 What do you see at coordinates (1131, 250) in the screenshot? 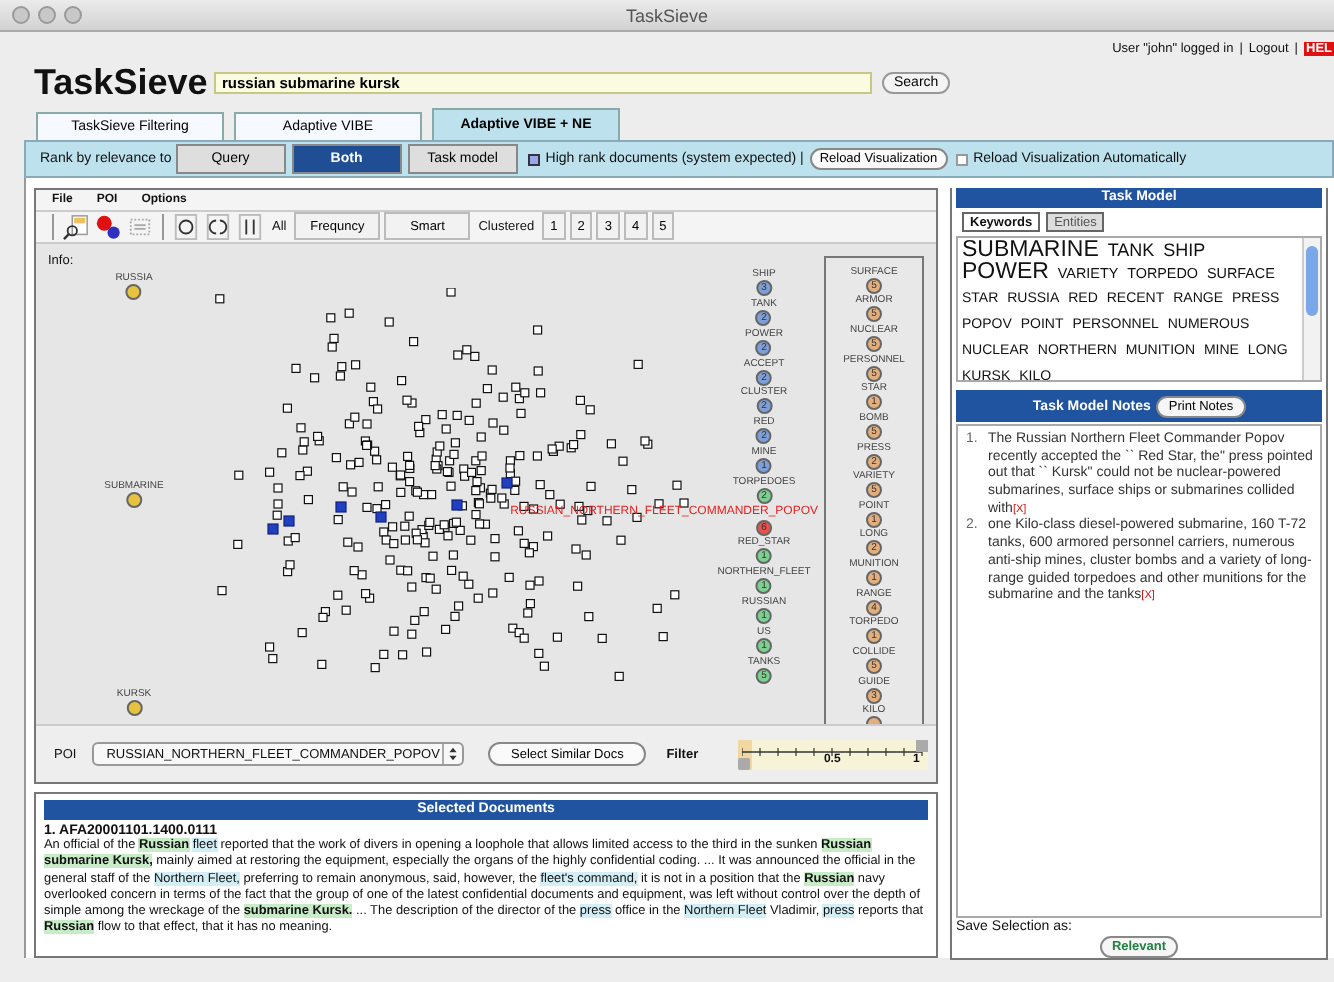
I see `keyword: TANK` at bounding box center [1131, 250].